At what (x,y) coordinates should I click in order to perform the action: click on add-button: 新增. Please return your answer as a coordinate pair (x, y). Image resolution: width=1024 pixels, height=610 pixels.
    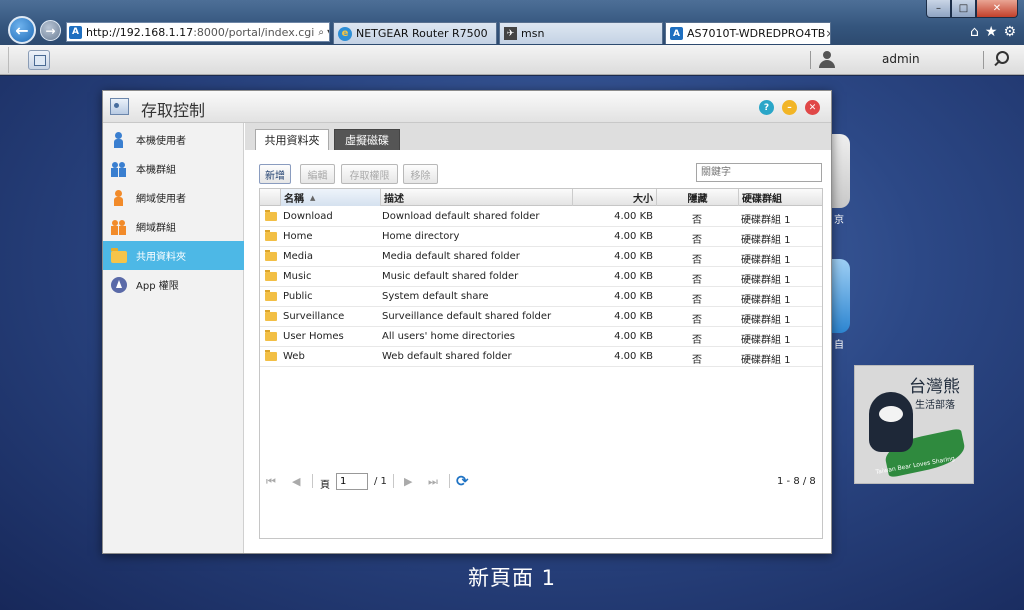
    Looking at the image, I should click on (275, 174).